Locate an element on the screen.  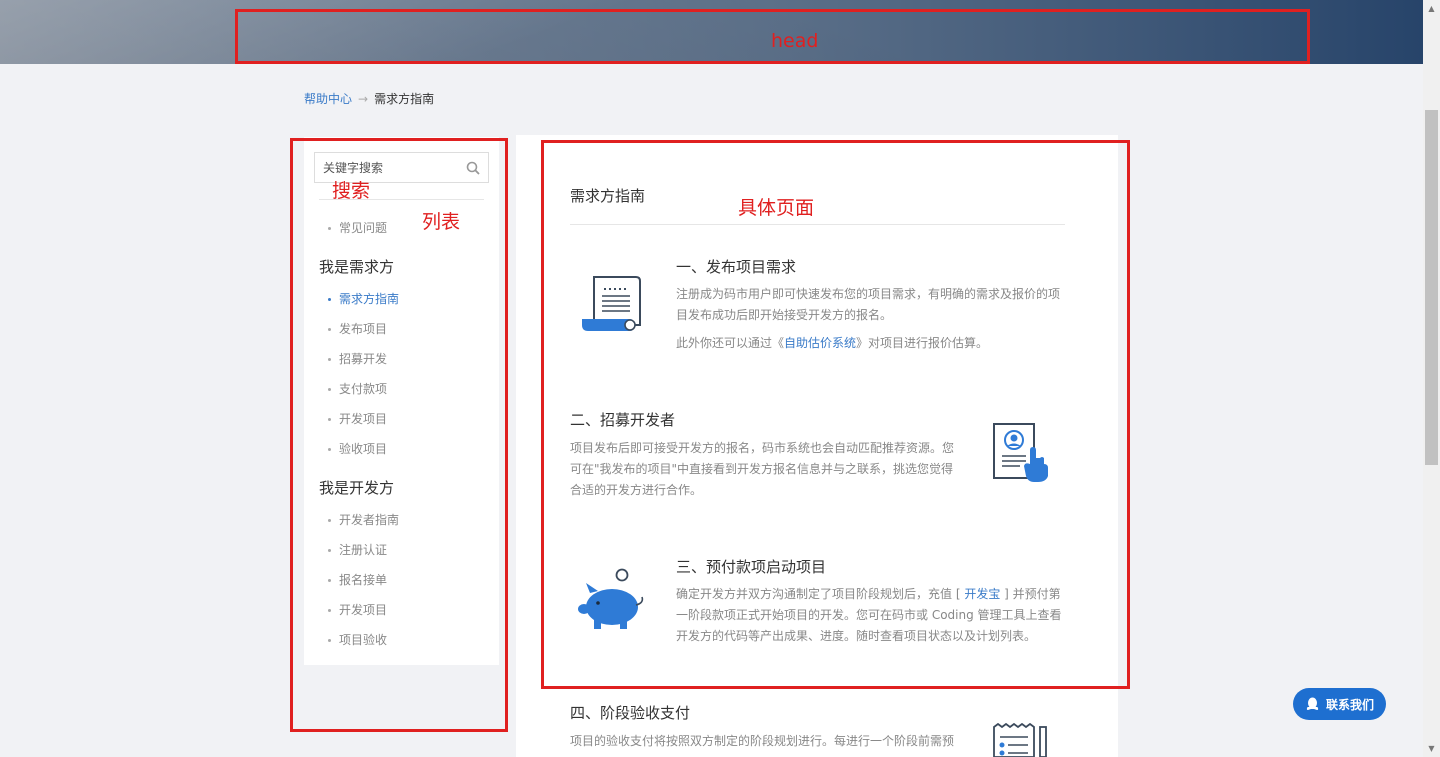
header-background is located at coordinates (711, 32).